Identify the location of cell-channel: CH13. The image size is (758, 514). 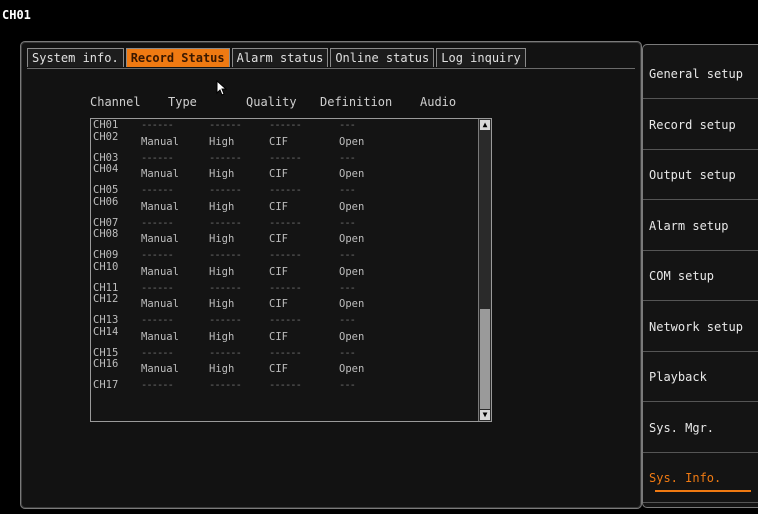
(106, 320).